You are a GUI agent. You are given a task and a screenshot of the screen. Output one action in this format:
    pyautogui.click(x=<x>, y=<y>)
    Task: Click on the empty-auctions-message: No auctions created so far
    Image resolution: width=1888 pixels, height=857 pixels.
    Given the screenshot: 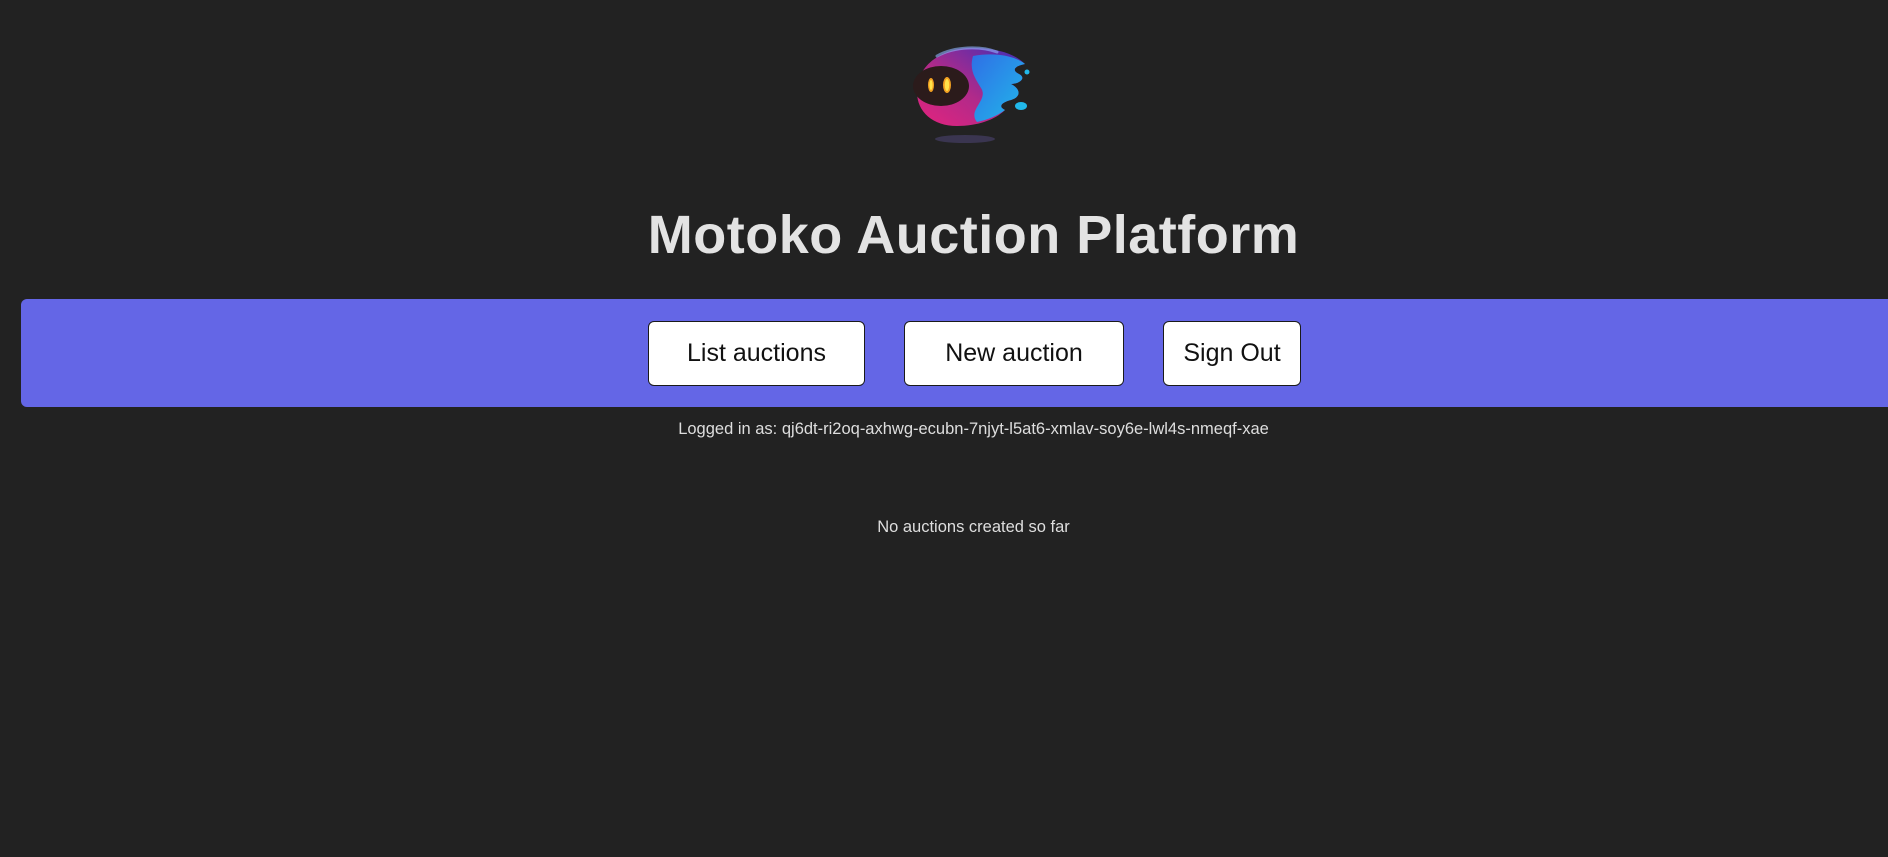 What is the action you would take?
    pyautogui.click(x=973, y=527)
    